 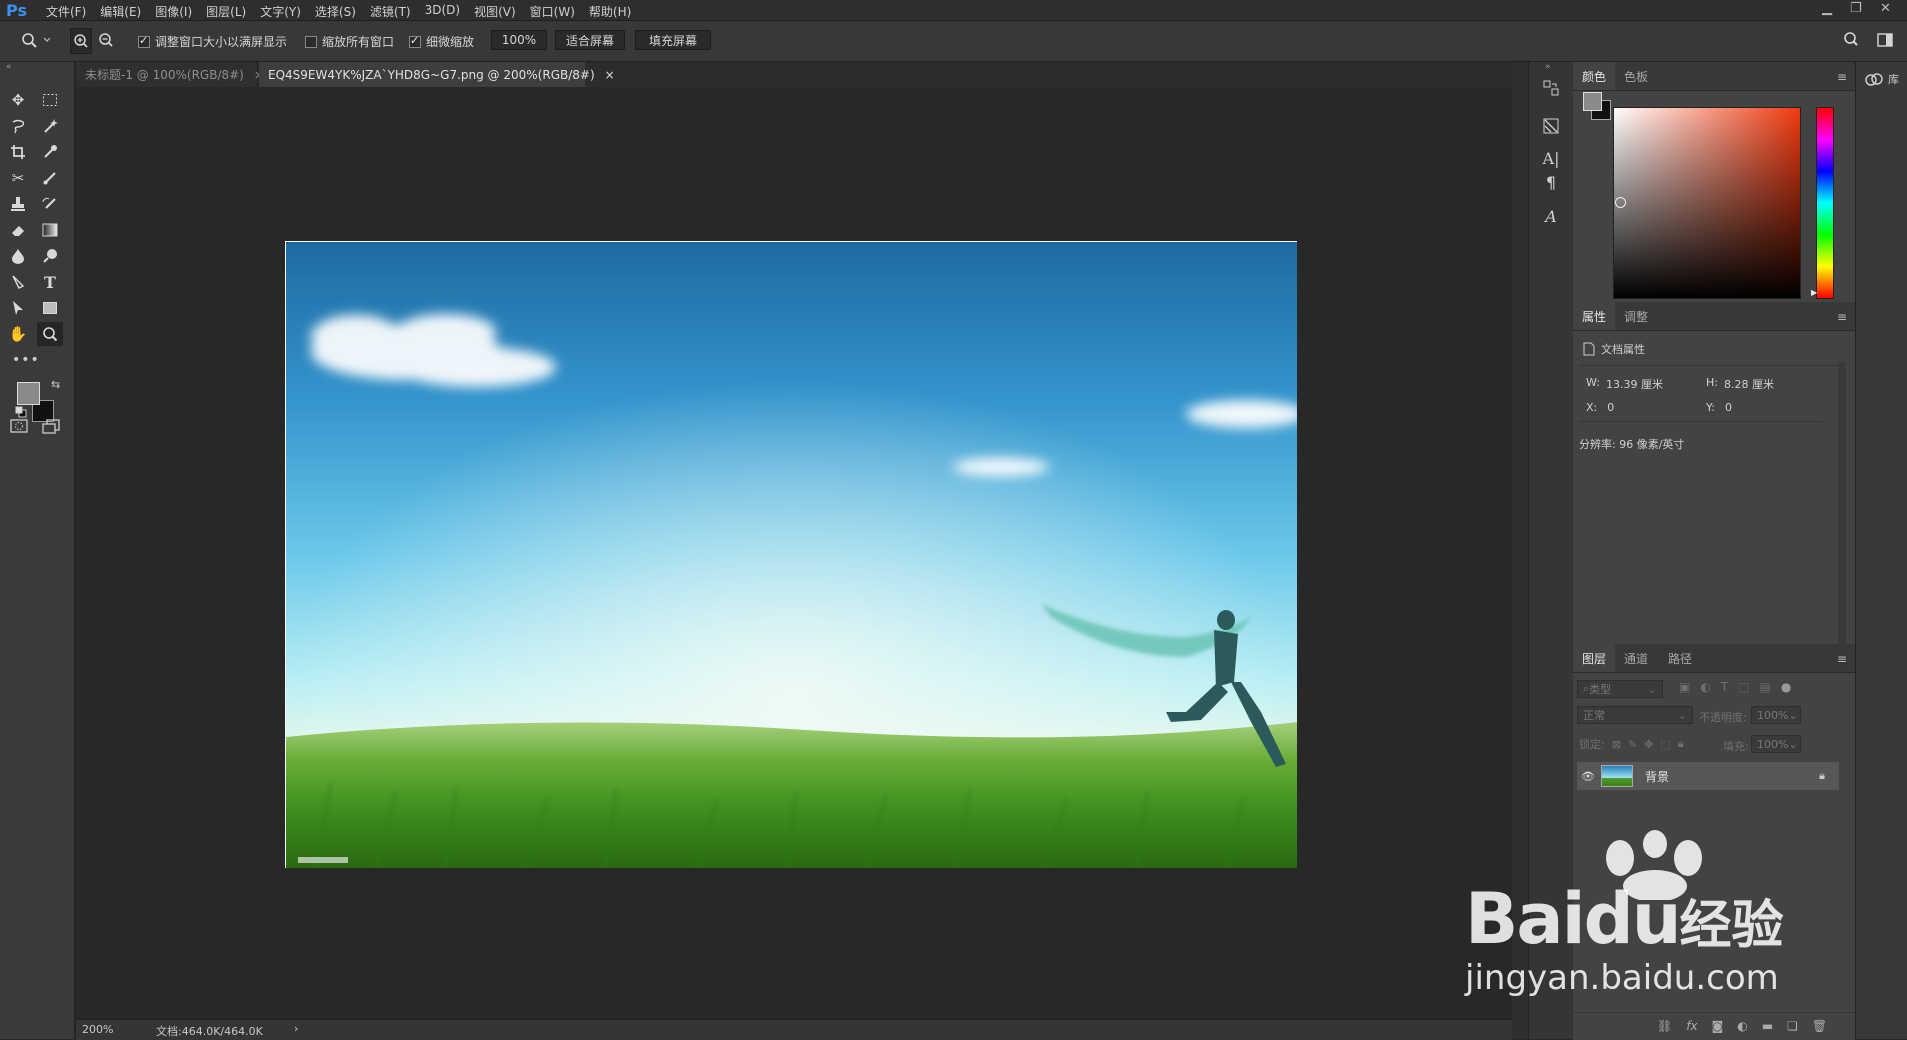 I want to click on magic-wand-tool-icon, so click(x=50, y=126).